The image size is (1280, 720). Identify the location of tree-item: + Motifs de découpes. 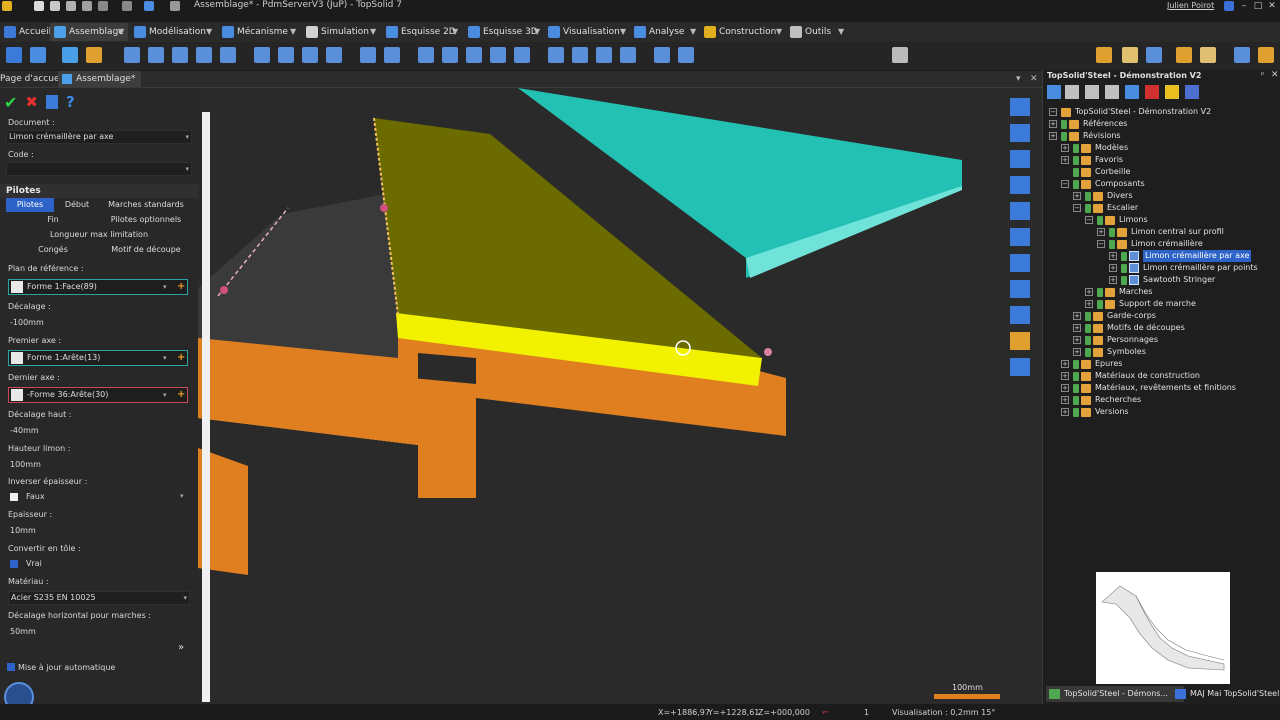
(1129, 328).